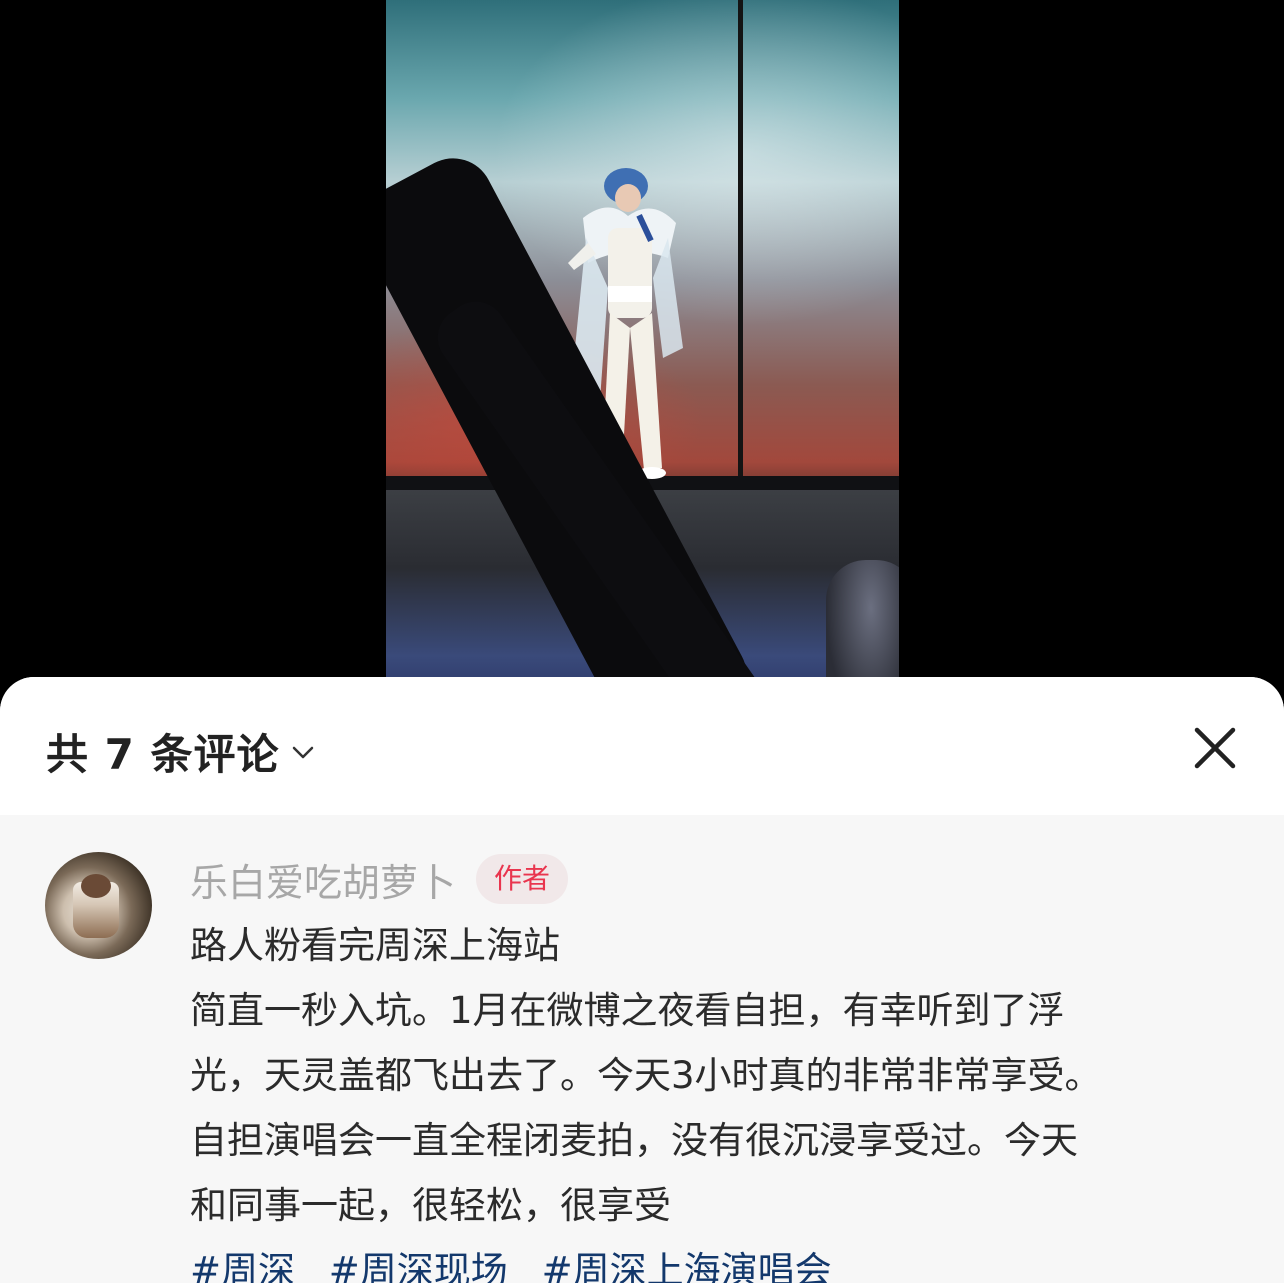  I want to click on avatar, so click(98, 905).